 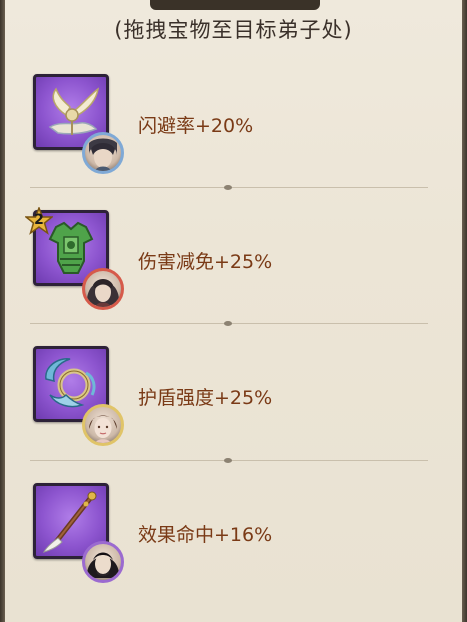 What do you see at coordinates (464, 311) in the screenshot?
I see `panel-right-edge` at bounding box center [464, 311].